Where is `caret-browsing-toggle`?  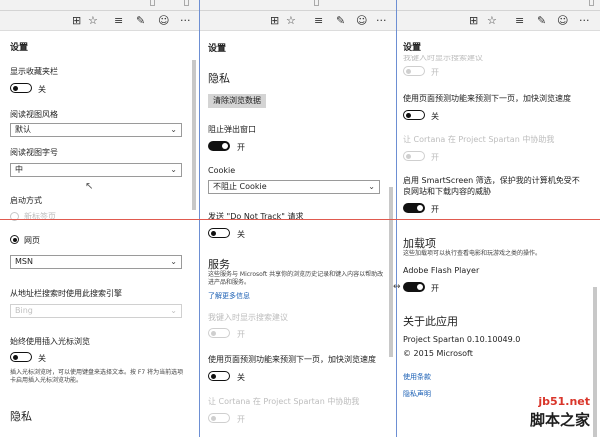
caret-browsing-toggle is located at coordinates (21, 357).